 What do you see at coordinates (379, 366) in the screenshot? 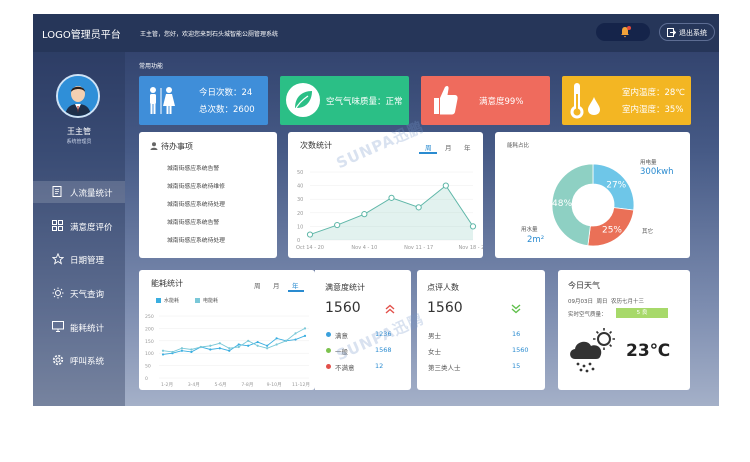
I see `dissatisfied-value: 12` at bounding box center [379, 366].